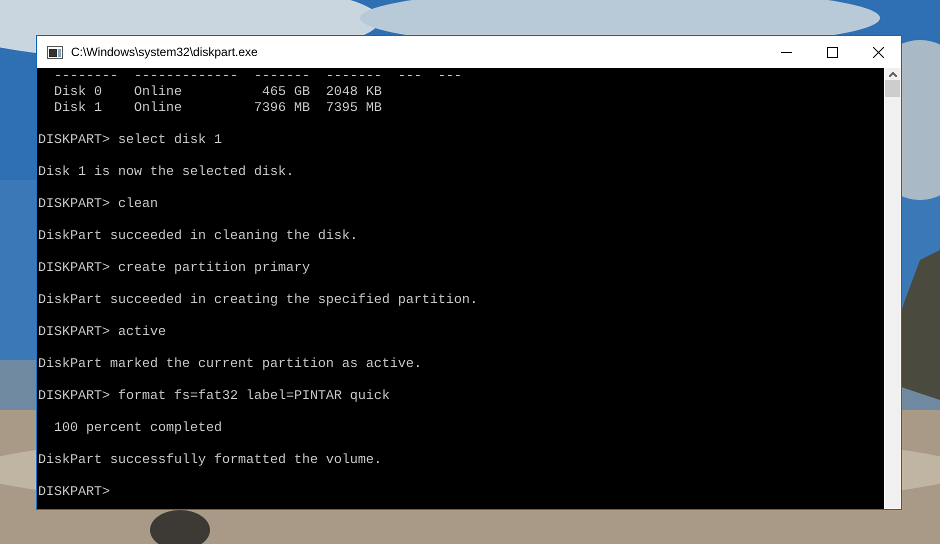  I want to click on table-row-text: Disk 0 Online 465 GB 2048 KB, so click(217, 92).